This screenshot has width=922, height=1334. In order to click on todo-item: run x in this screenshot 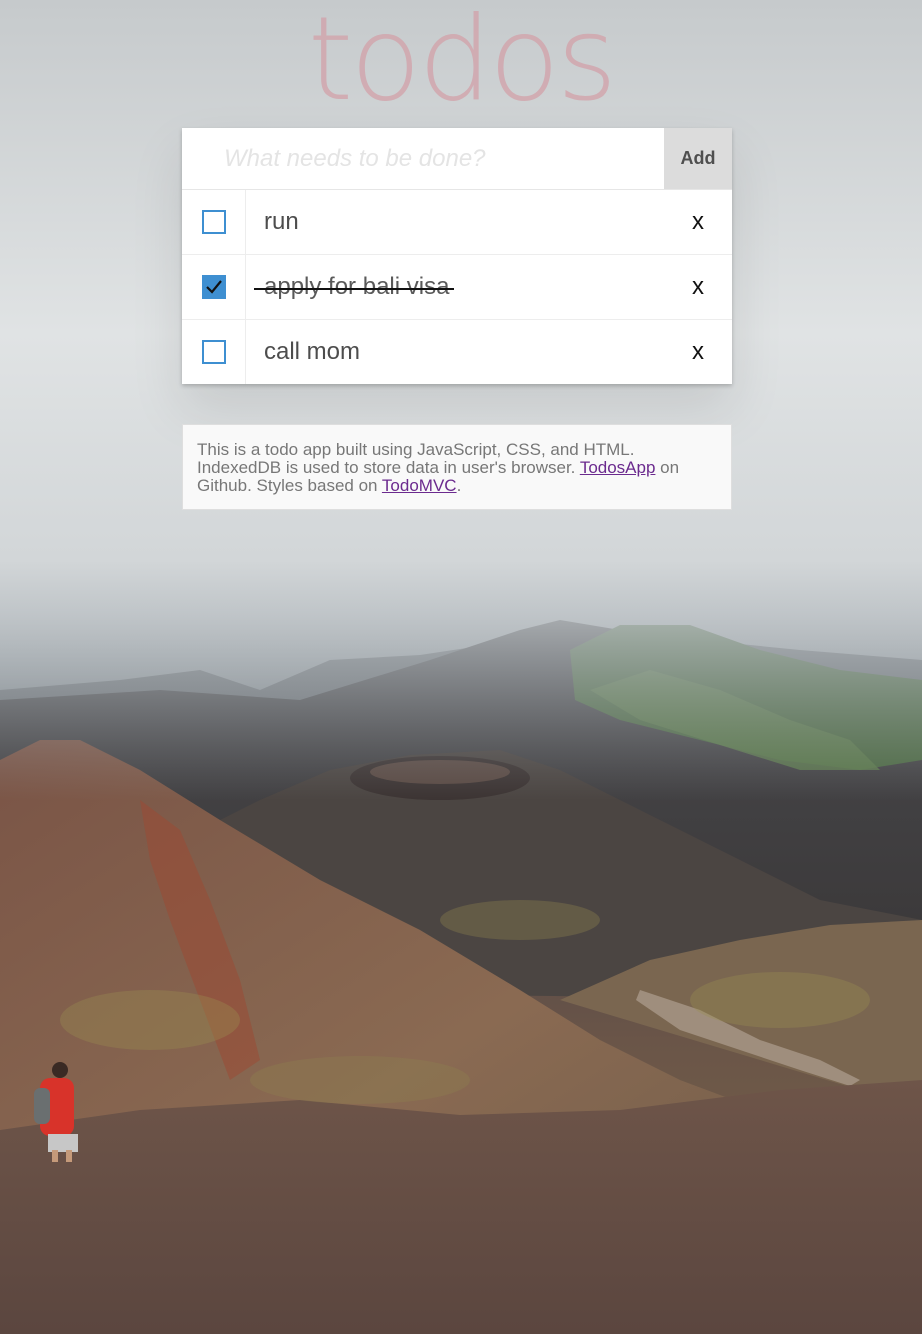, I will do `click(457, 222)`.